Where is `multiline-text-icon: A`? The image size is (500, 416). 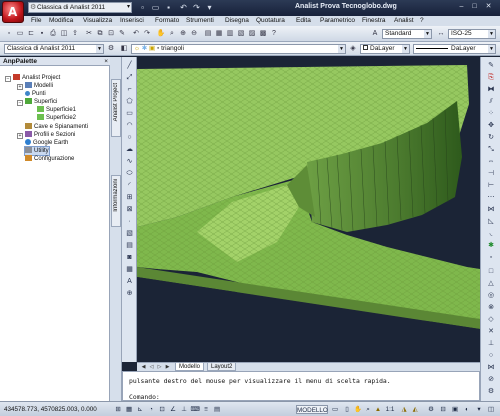
multiline-text-icon: A is located at coordinates (129, 281).